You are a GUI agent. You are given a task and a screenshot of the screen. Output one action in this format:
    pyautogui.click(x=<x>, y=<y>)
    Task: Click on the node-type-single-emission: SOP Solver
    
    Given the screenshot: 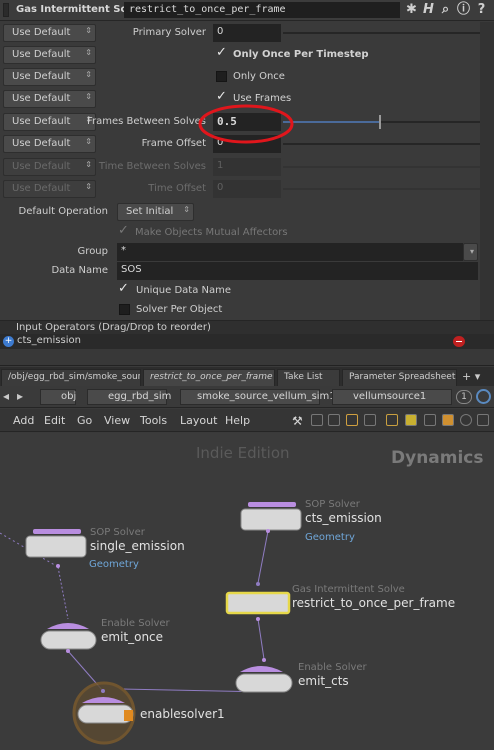 What is the action you would take?
    pyautogui.click(x=117, y=532)
    